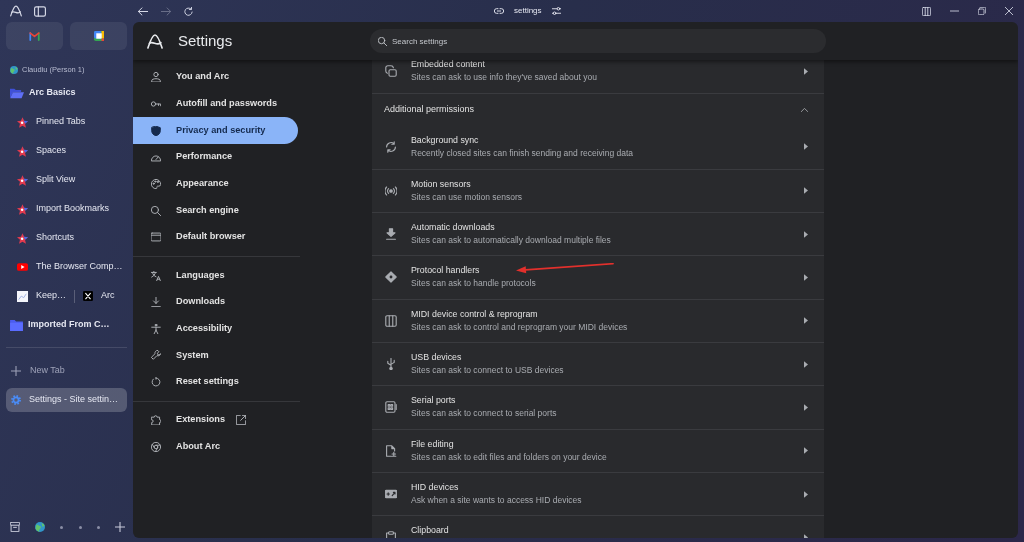  What do you see at coordinates (556, 11) in the screenshot?
I see `sliders-icon` at bounding box center [556, 11].